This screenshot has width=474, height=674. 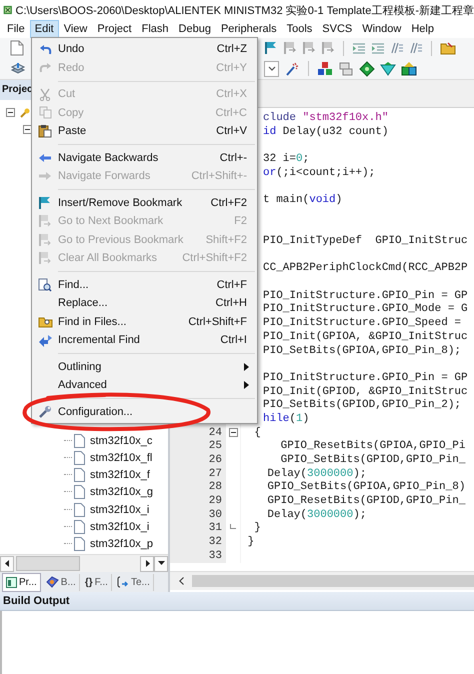 I want to click on fold-icon, so click(x=233, y=433).